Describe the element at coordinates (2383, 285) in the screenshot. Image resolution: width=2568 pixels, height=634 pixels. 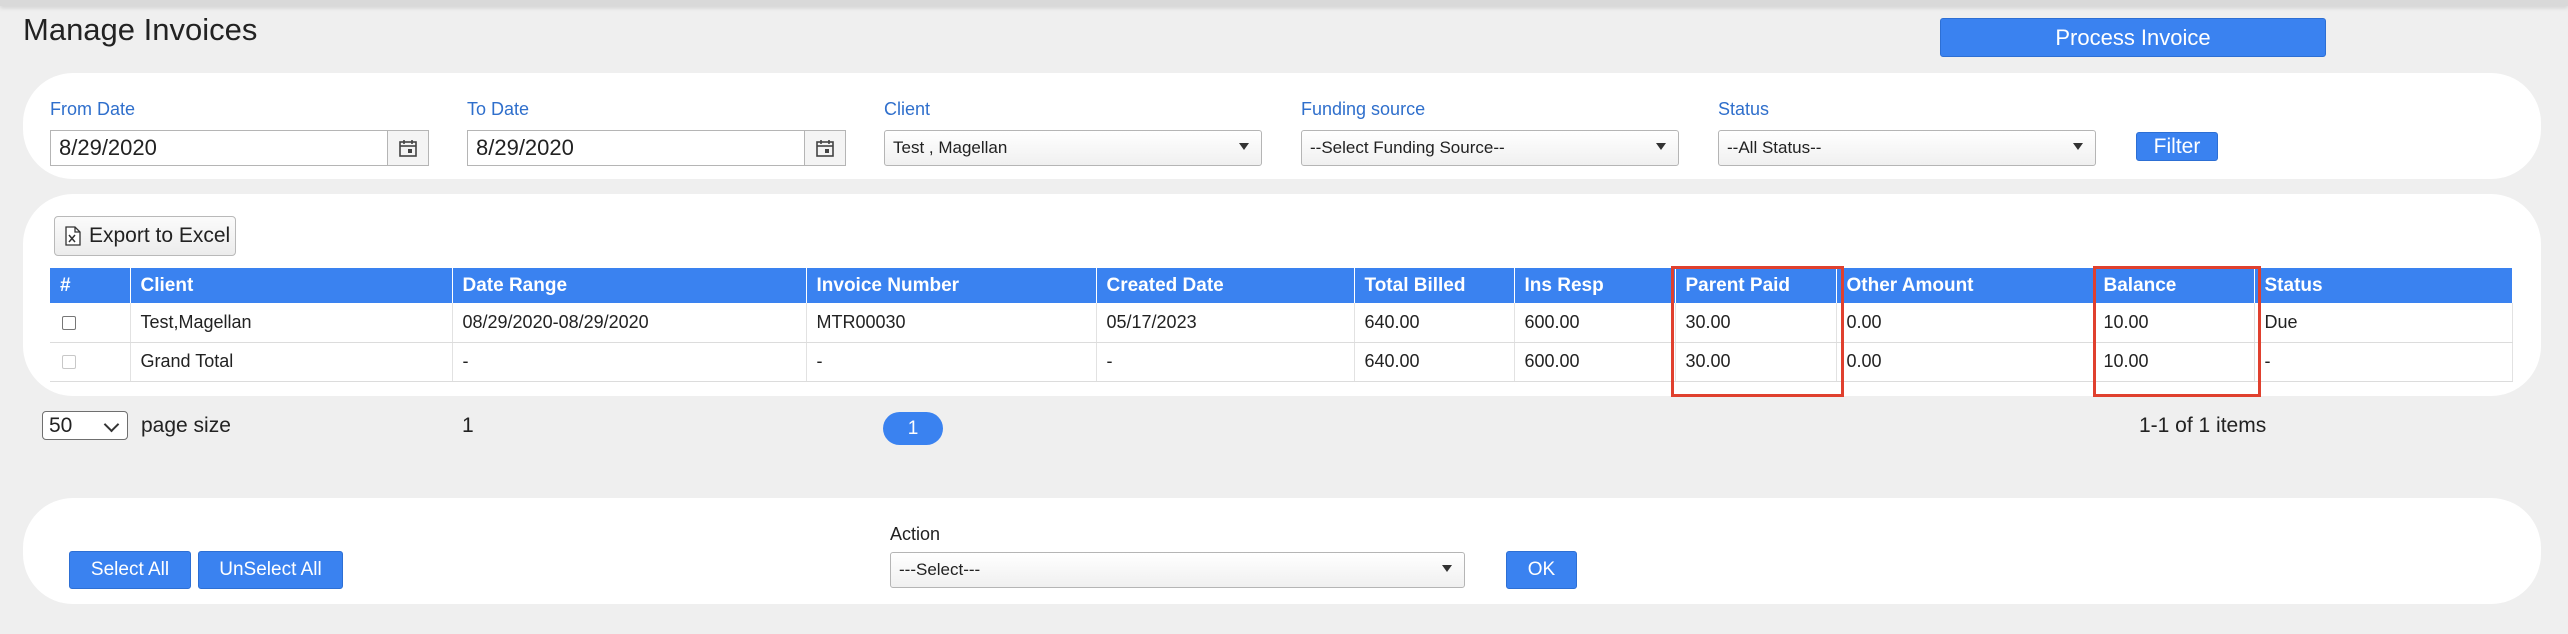
I see `column-header-status: Status` at that location.